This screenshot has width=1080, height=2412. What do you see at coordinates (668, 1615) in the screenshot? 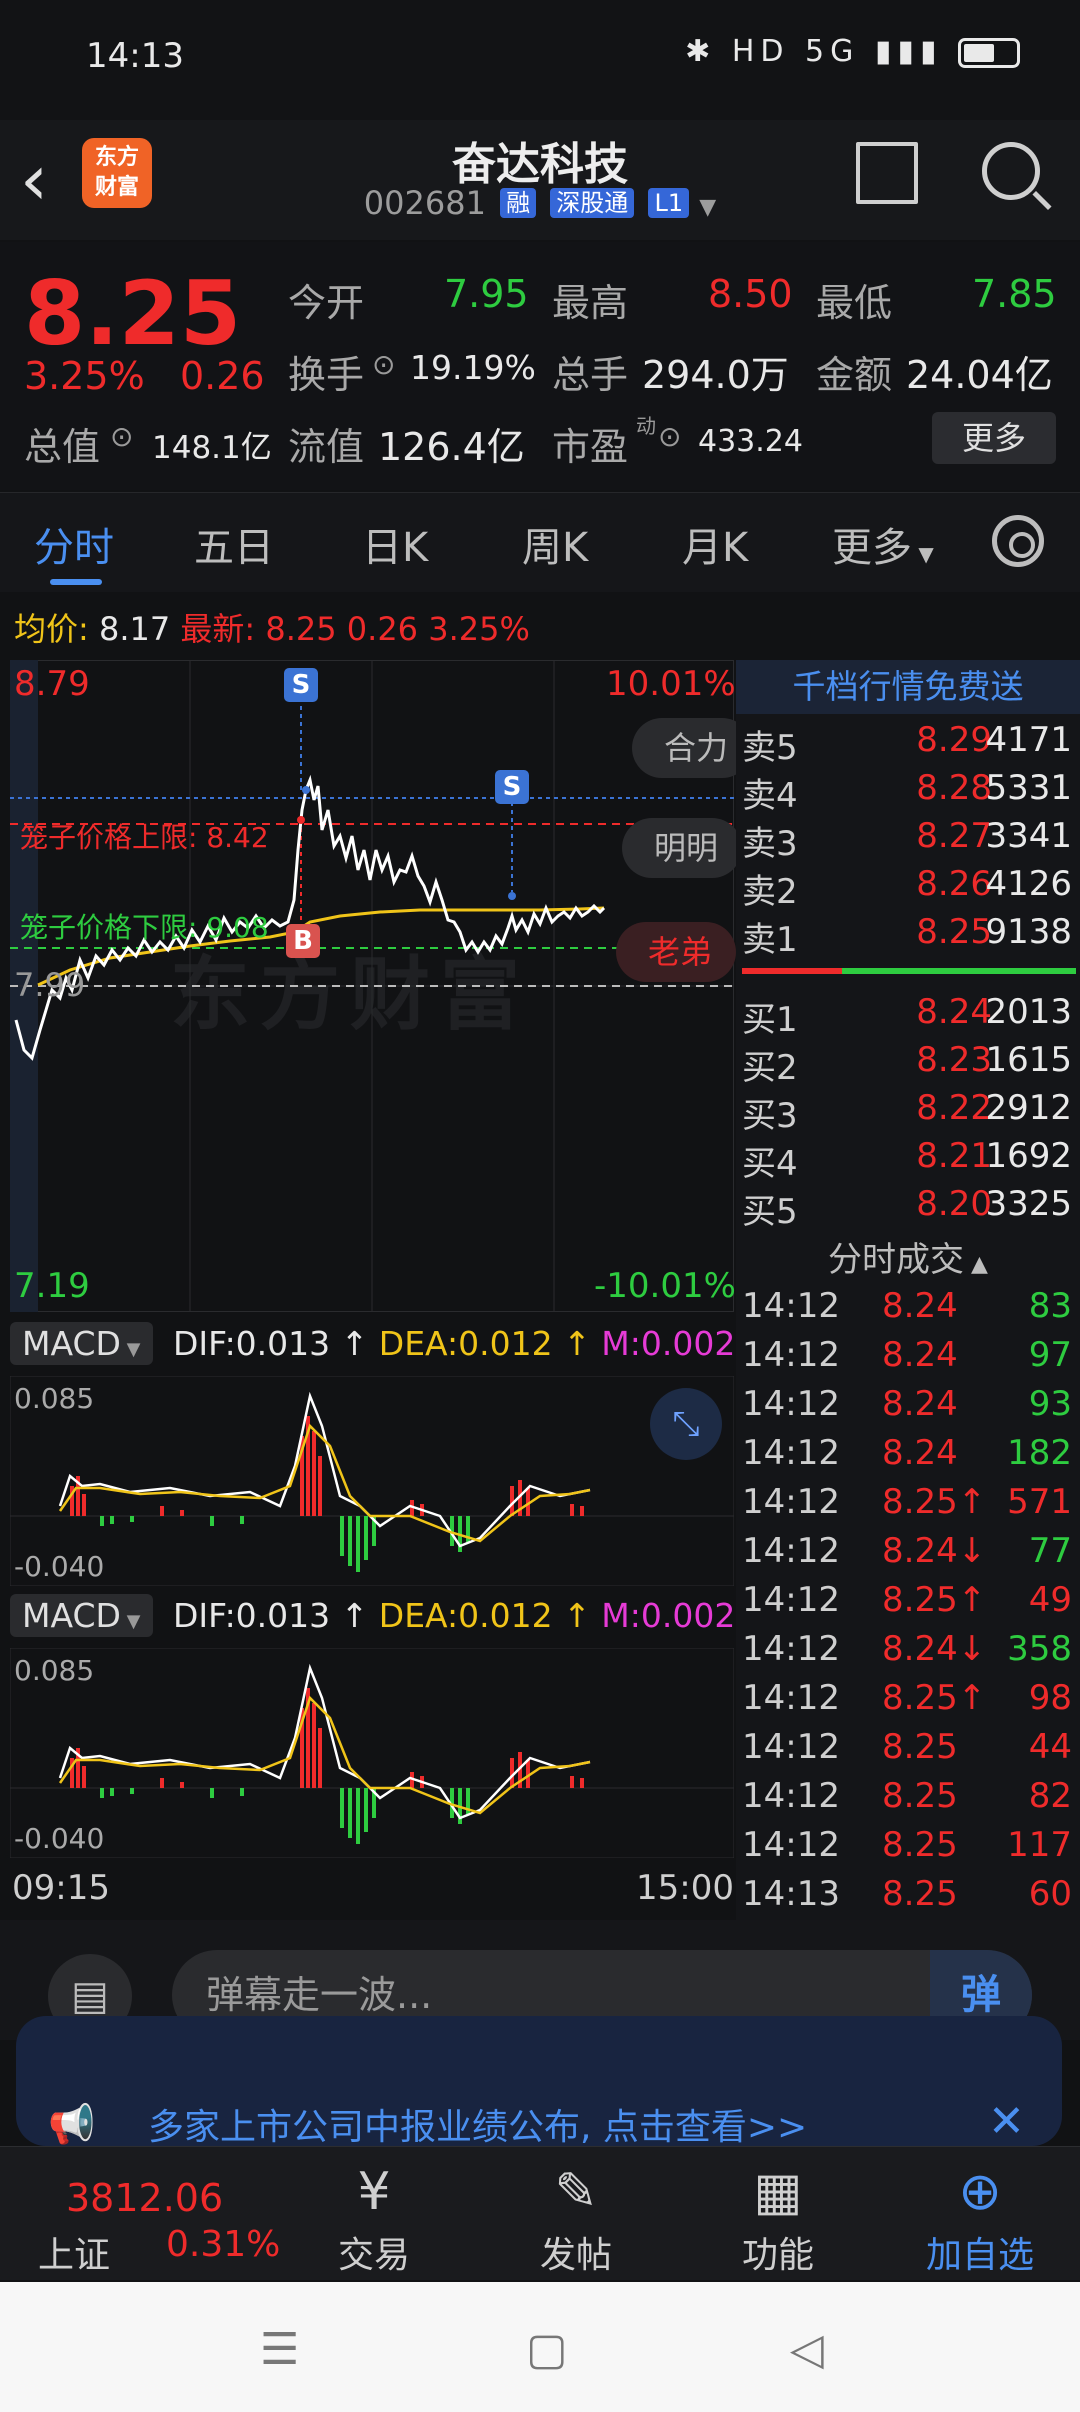
I see `macd-m: M:0.002` at bounding box center [668, 1615].